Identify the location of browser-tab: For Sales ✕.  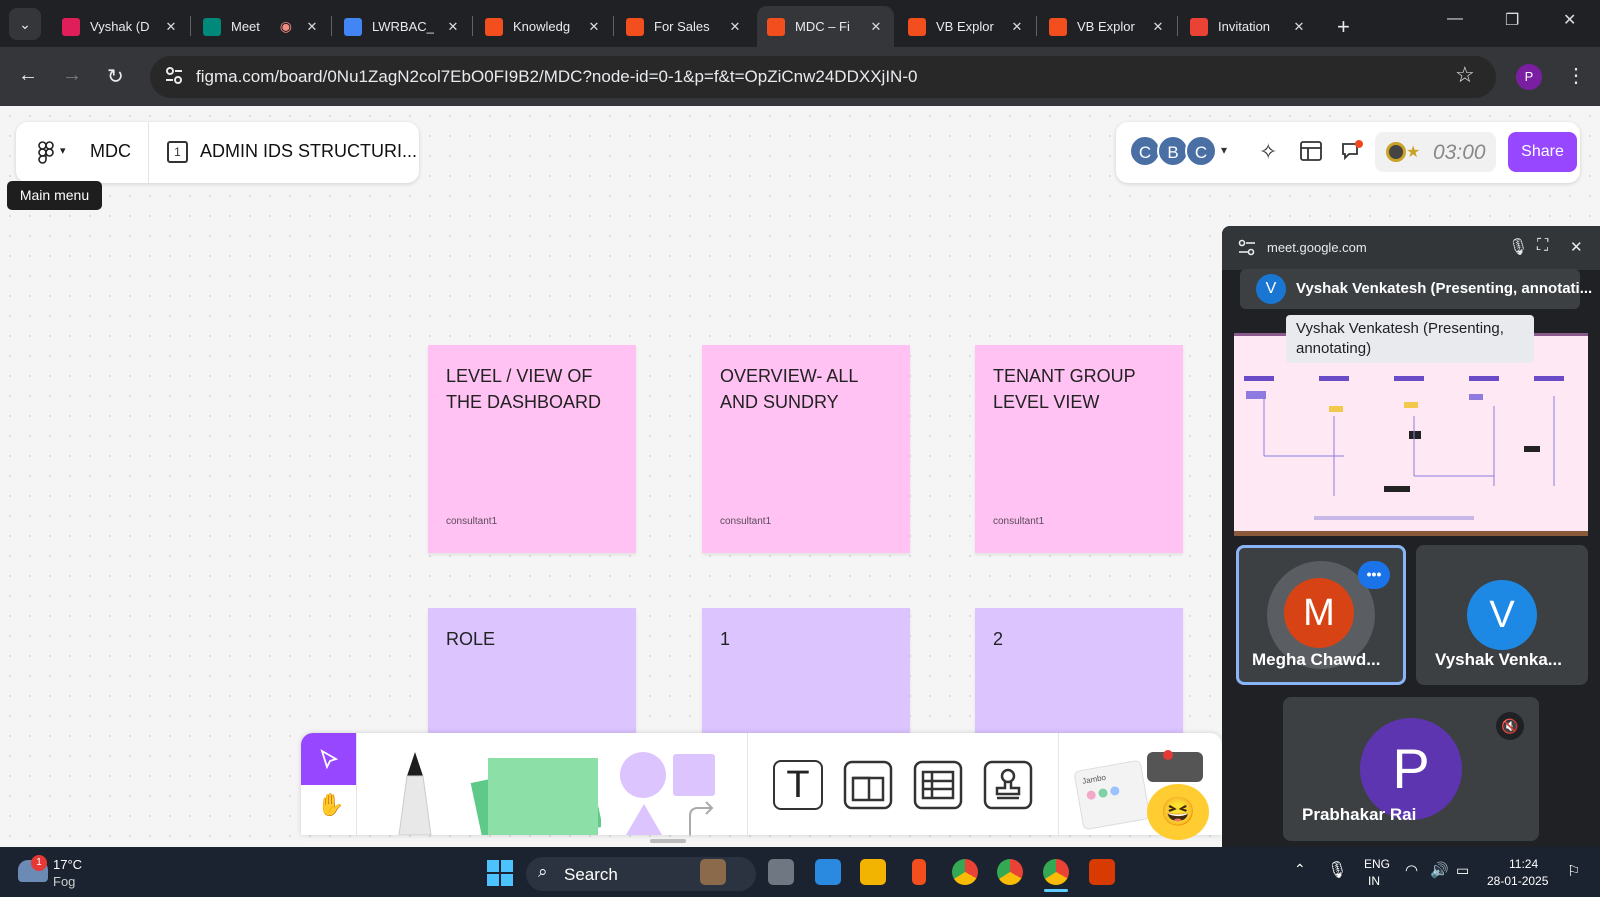
(684, 26).